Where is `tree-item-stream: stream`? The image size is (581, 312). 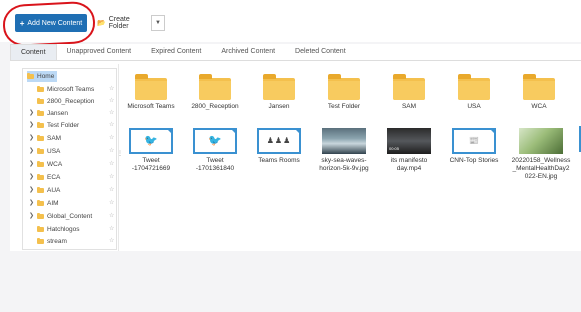
tree-item-stream: stream is located at coordinates (48, 241).